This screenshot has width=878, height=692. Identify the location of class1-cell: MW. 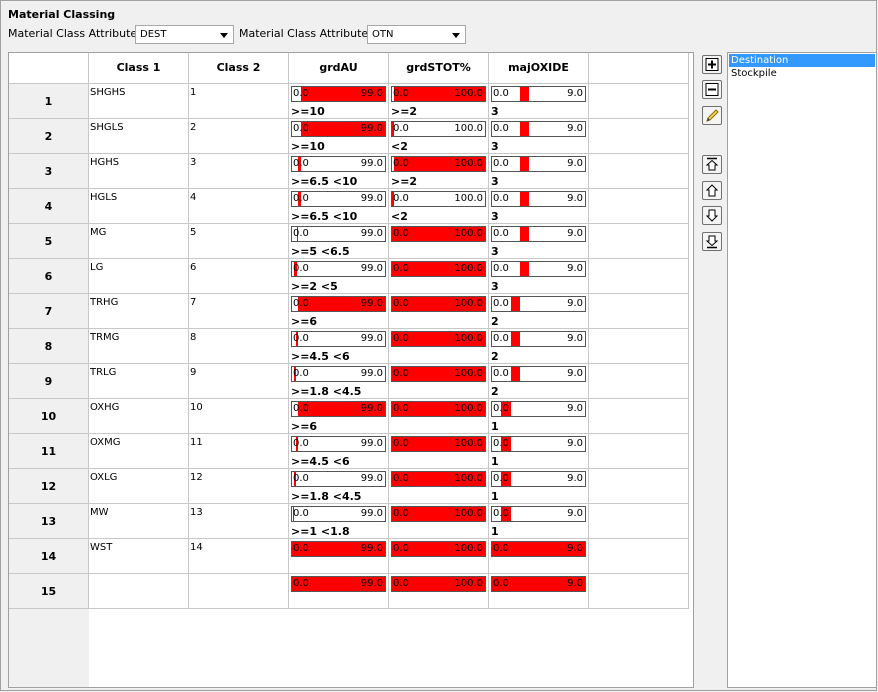
(139, 521).